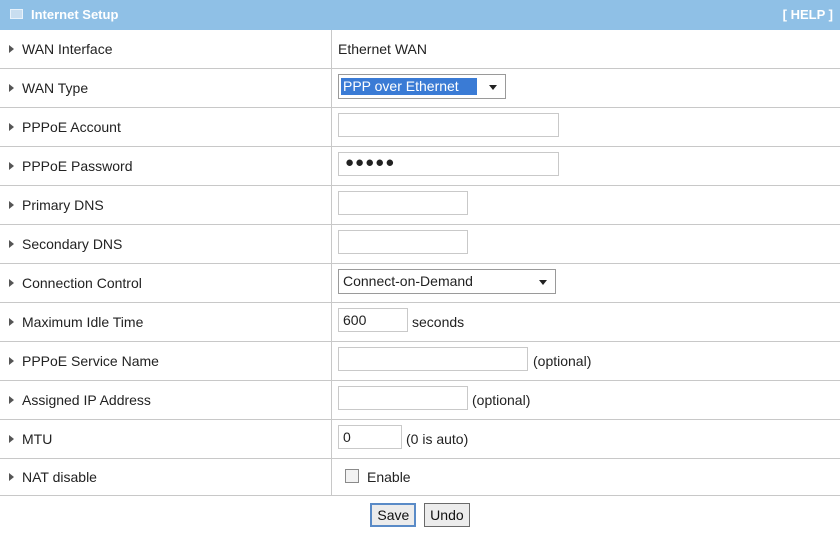 This screenshot has width=840, height=533. What do you see at coordinates (67, 49) in the screenshot?
I see `wan-interface-label: WAN Interface` at bounding box center [67, 49].